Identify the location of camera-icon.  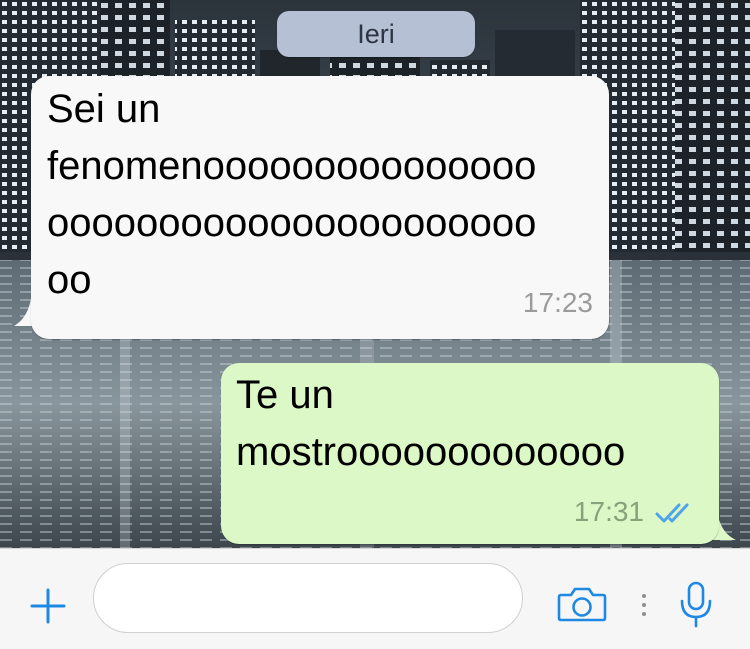
(582, 604).